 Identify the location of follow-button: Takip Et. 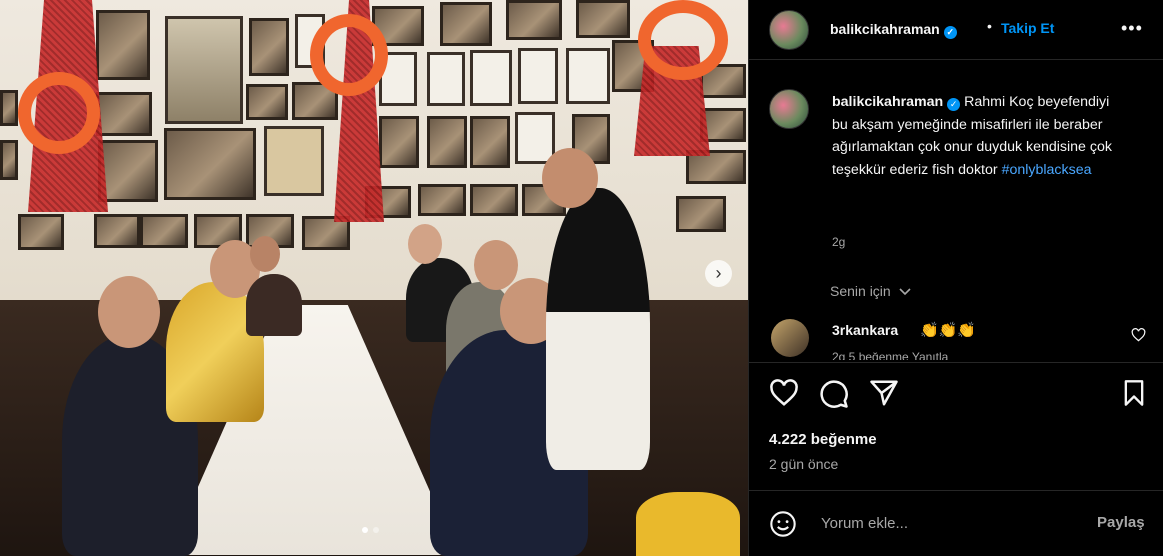
(1027, 28).